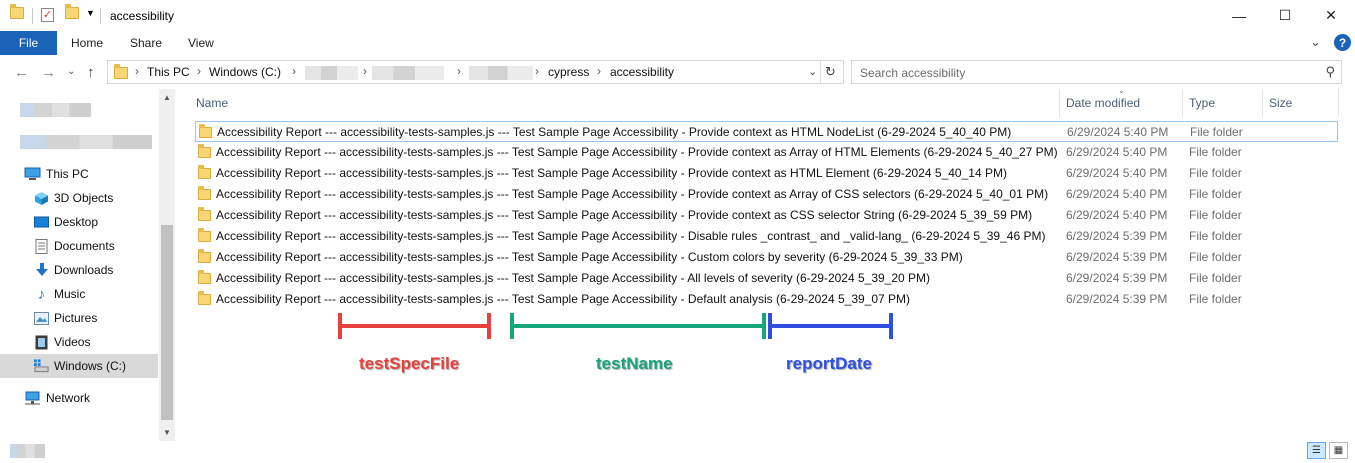  What do you see at coordinates (409, 363) in the screenshot?
I see `annotation-label-testspecfile: testSpecFile` at bounding box center [409, 363].